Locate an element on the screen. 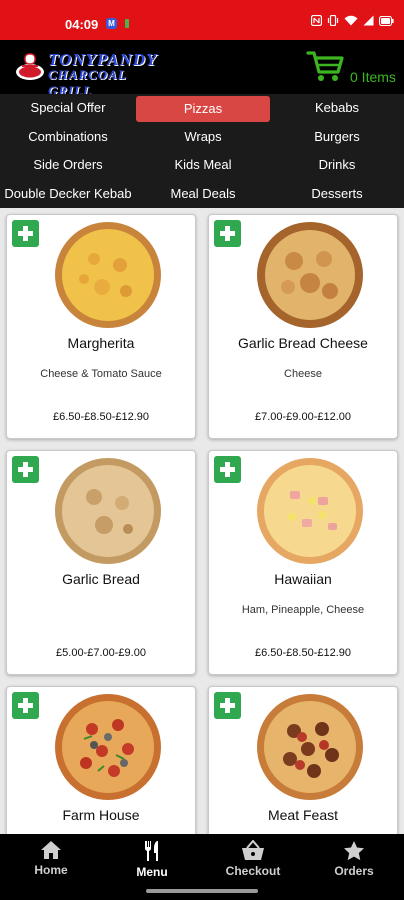  gesture-bar is located at coordinates (202, 891).